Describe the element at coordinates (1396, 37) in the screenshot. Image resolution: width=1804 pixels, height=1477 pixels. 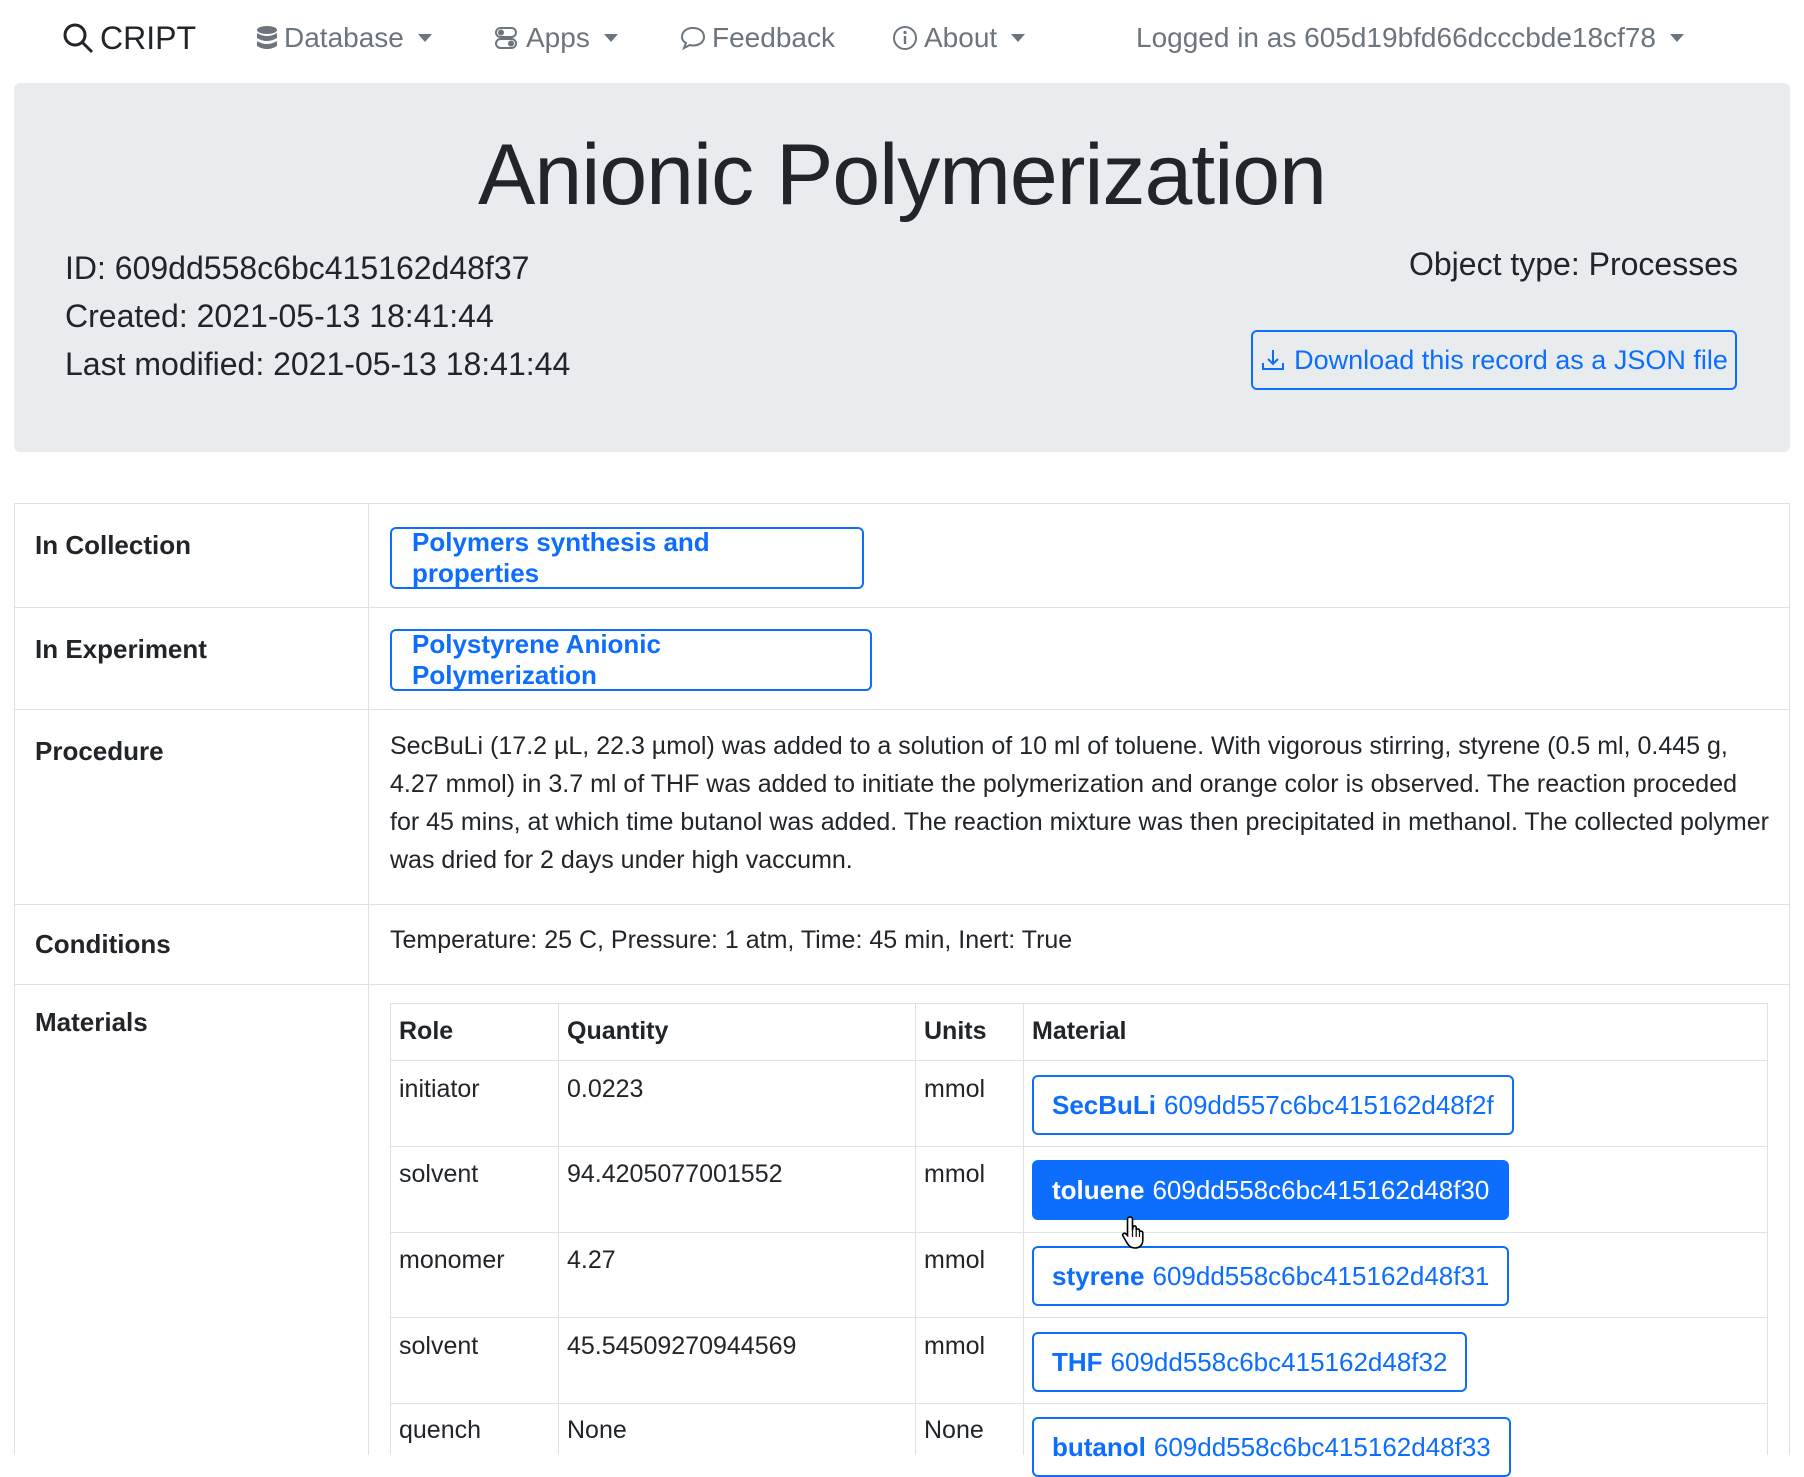
I see `nav-user-label: Logged in as 605d19bfd66dcccbde18cf78` at that location.